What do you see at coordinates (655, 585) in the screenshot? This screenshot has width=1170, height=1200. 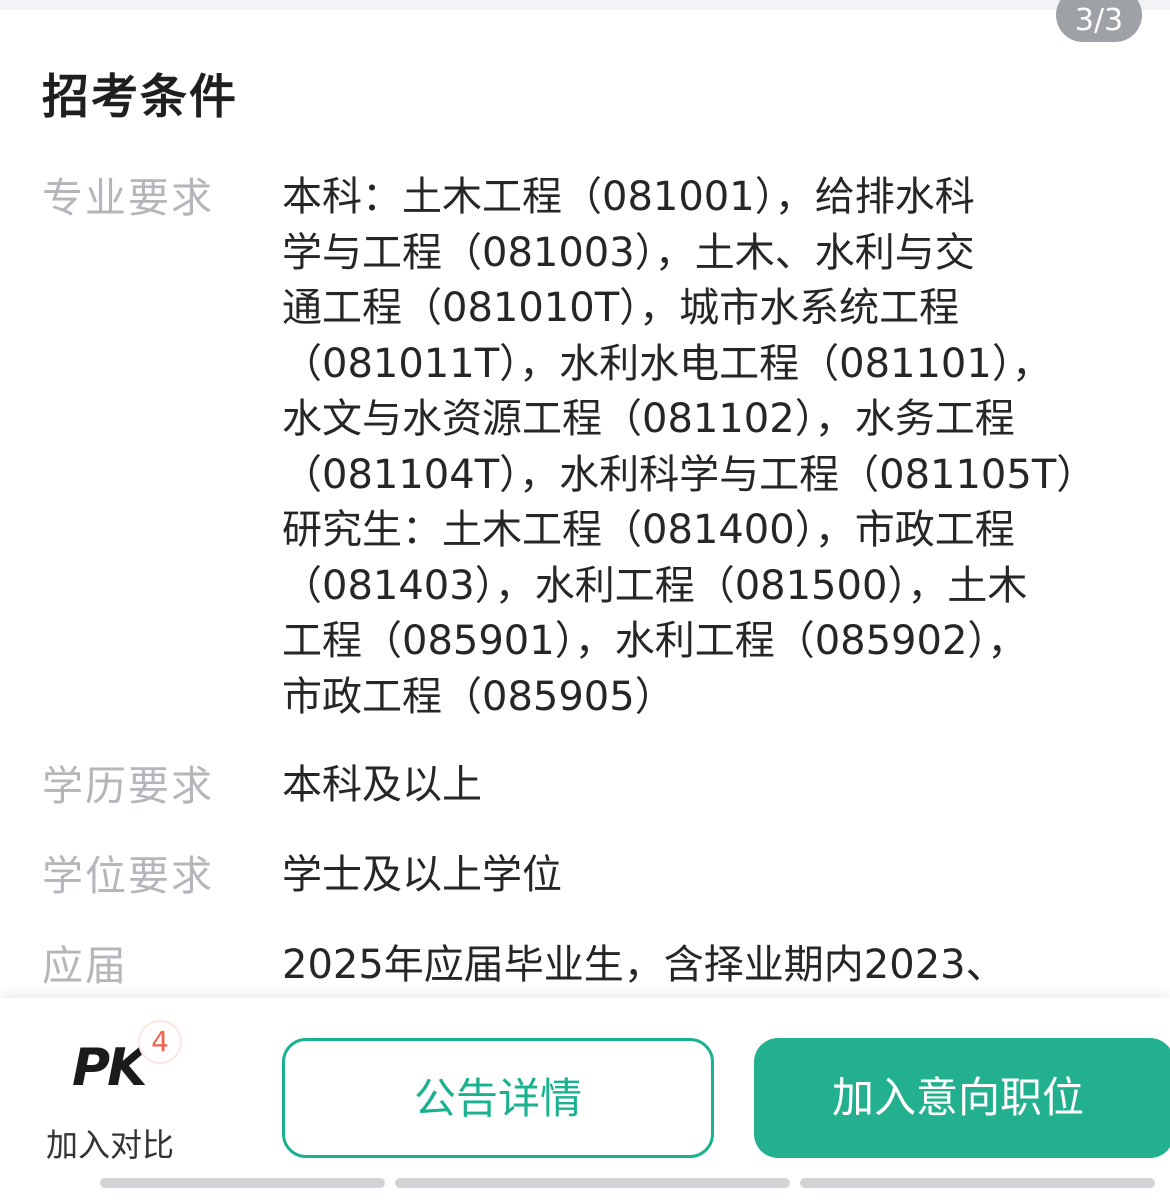 I see `value-line: （081403），水利工程（081500），土木` at bounding box center [655, 585].